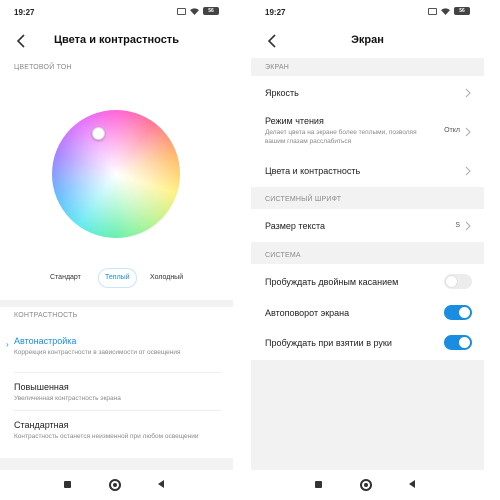 Image resolution: width=500 pixels, height=500 pixels. Describe the element at coordinates (307, 313) in the screenshot. I see `auto-rotate-label: Автоповорот экрана` at that location.